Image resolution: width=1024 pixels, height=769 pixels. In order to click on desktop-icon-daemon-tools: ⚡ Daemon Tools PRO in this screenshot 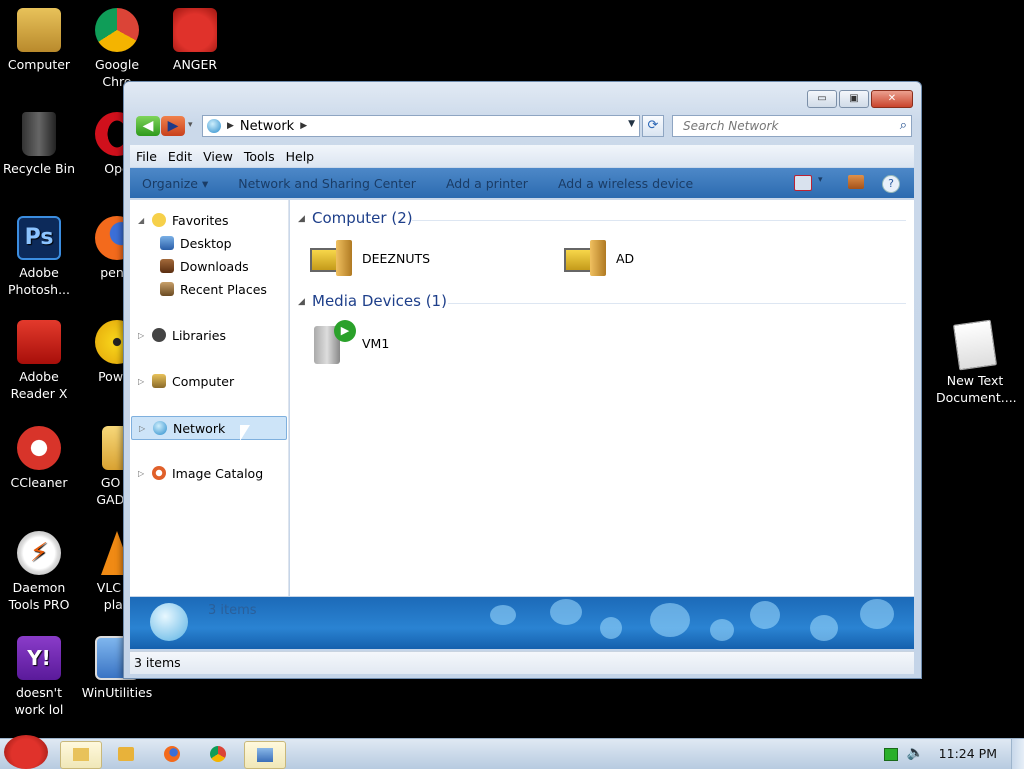, I will do `click(39, 572)`.